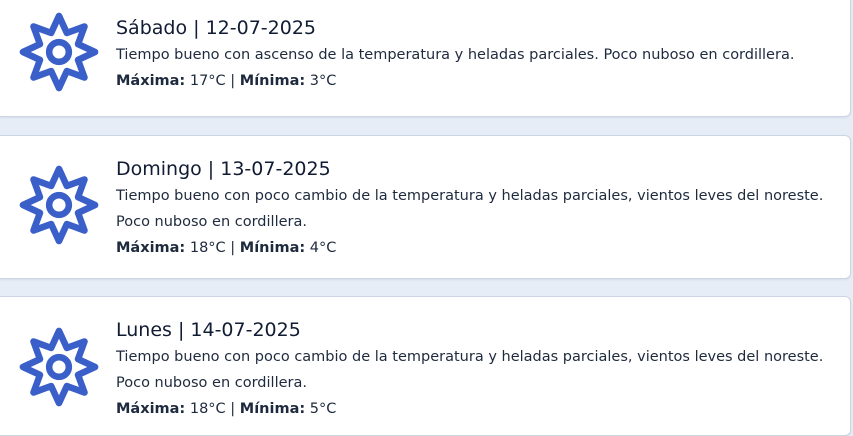  What do you see at coordinates (208, 330) in the screenshot?
I see `forecast-title: Lunes | 14-07-2025` at bounding box center [208, 330].